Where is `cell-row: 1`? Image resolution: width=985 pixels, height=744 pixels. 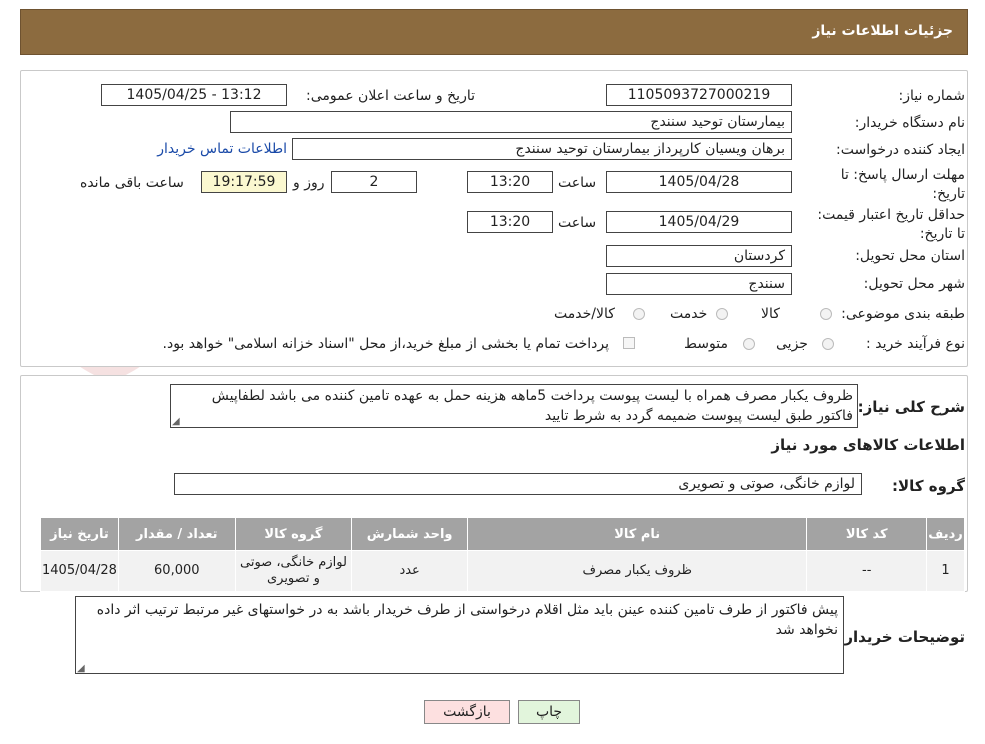
cell-row: 1 is located at coordinates (945, 571).